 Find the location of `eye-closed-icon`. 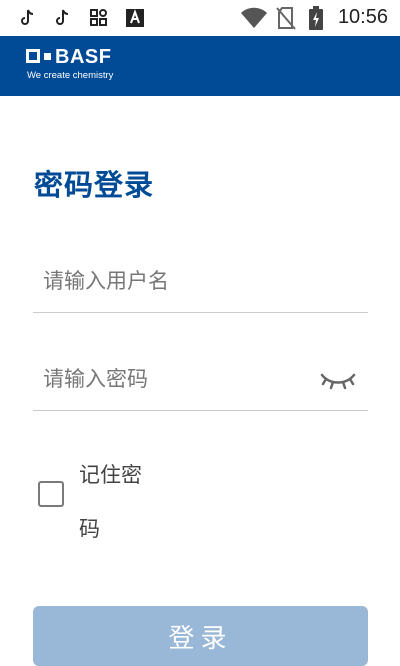

eye-closed-icon is located at coordinates (338, 381).